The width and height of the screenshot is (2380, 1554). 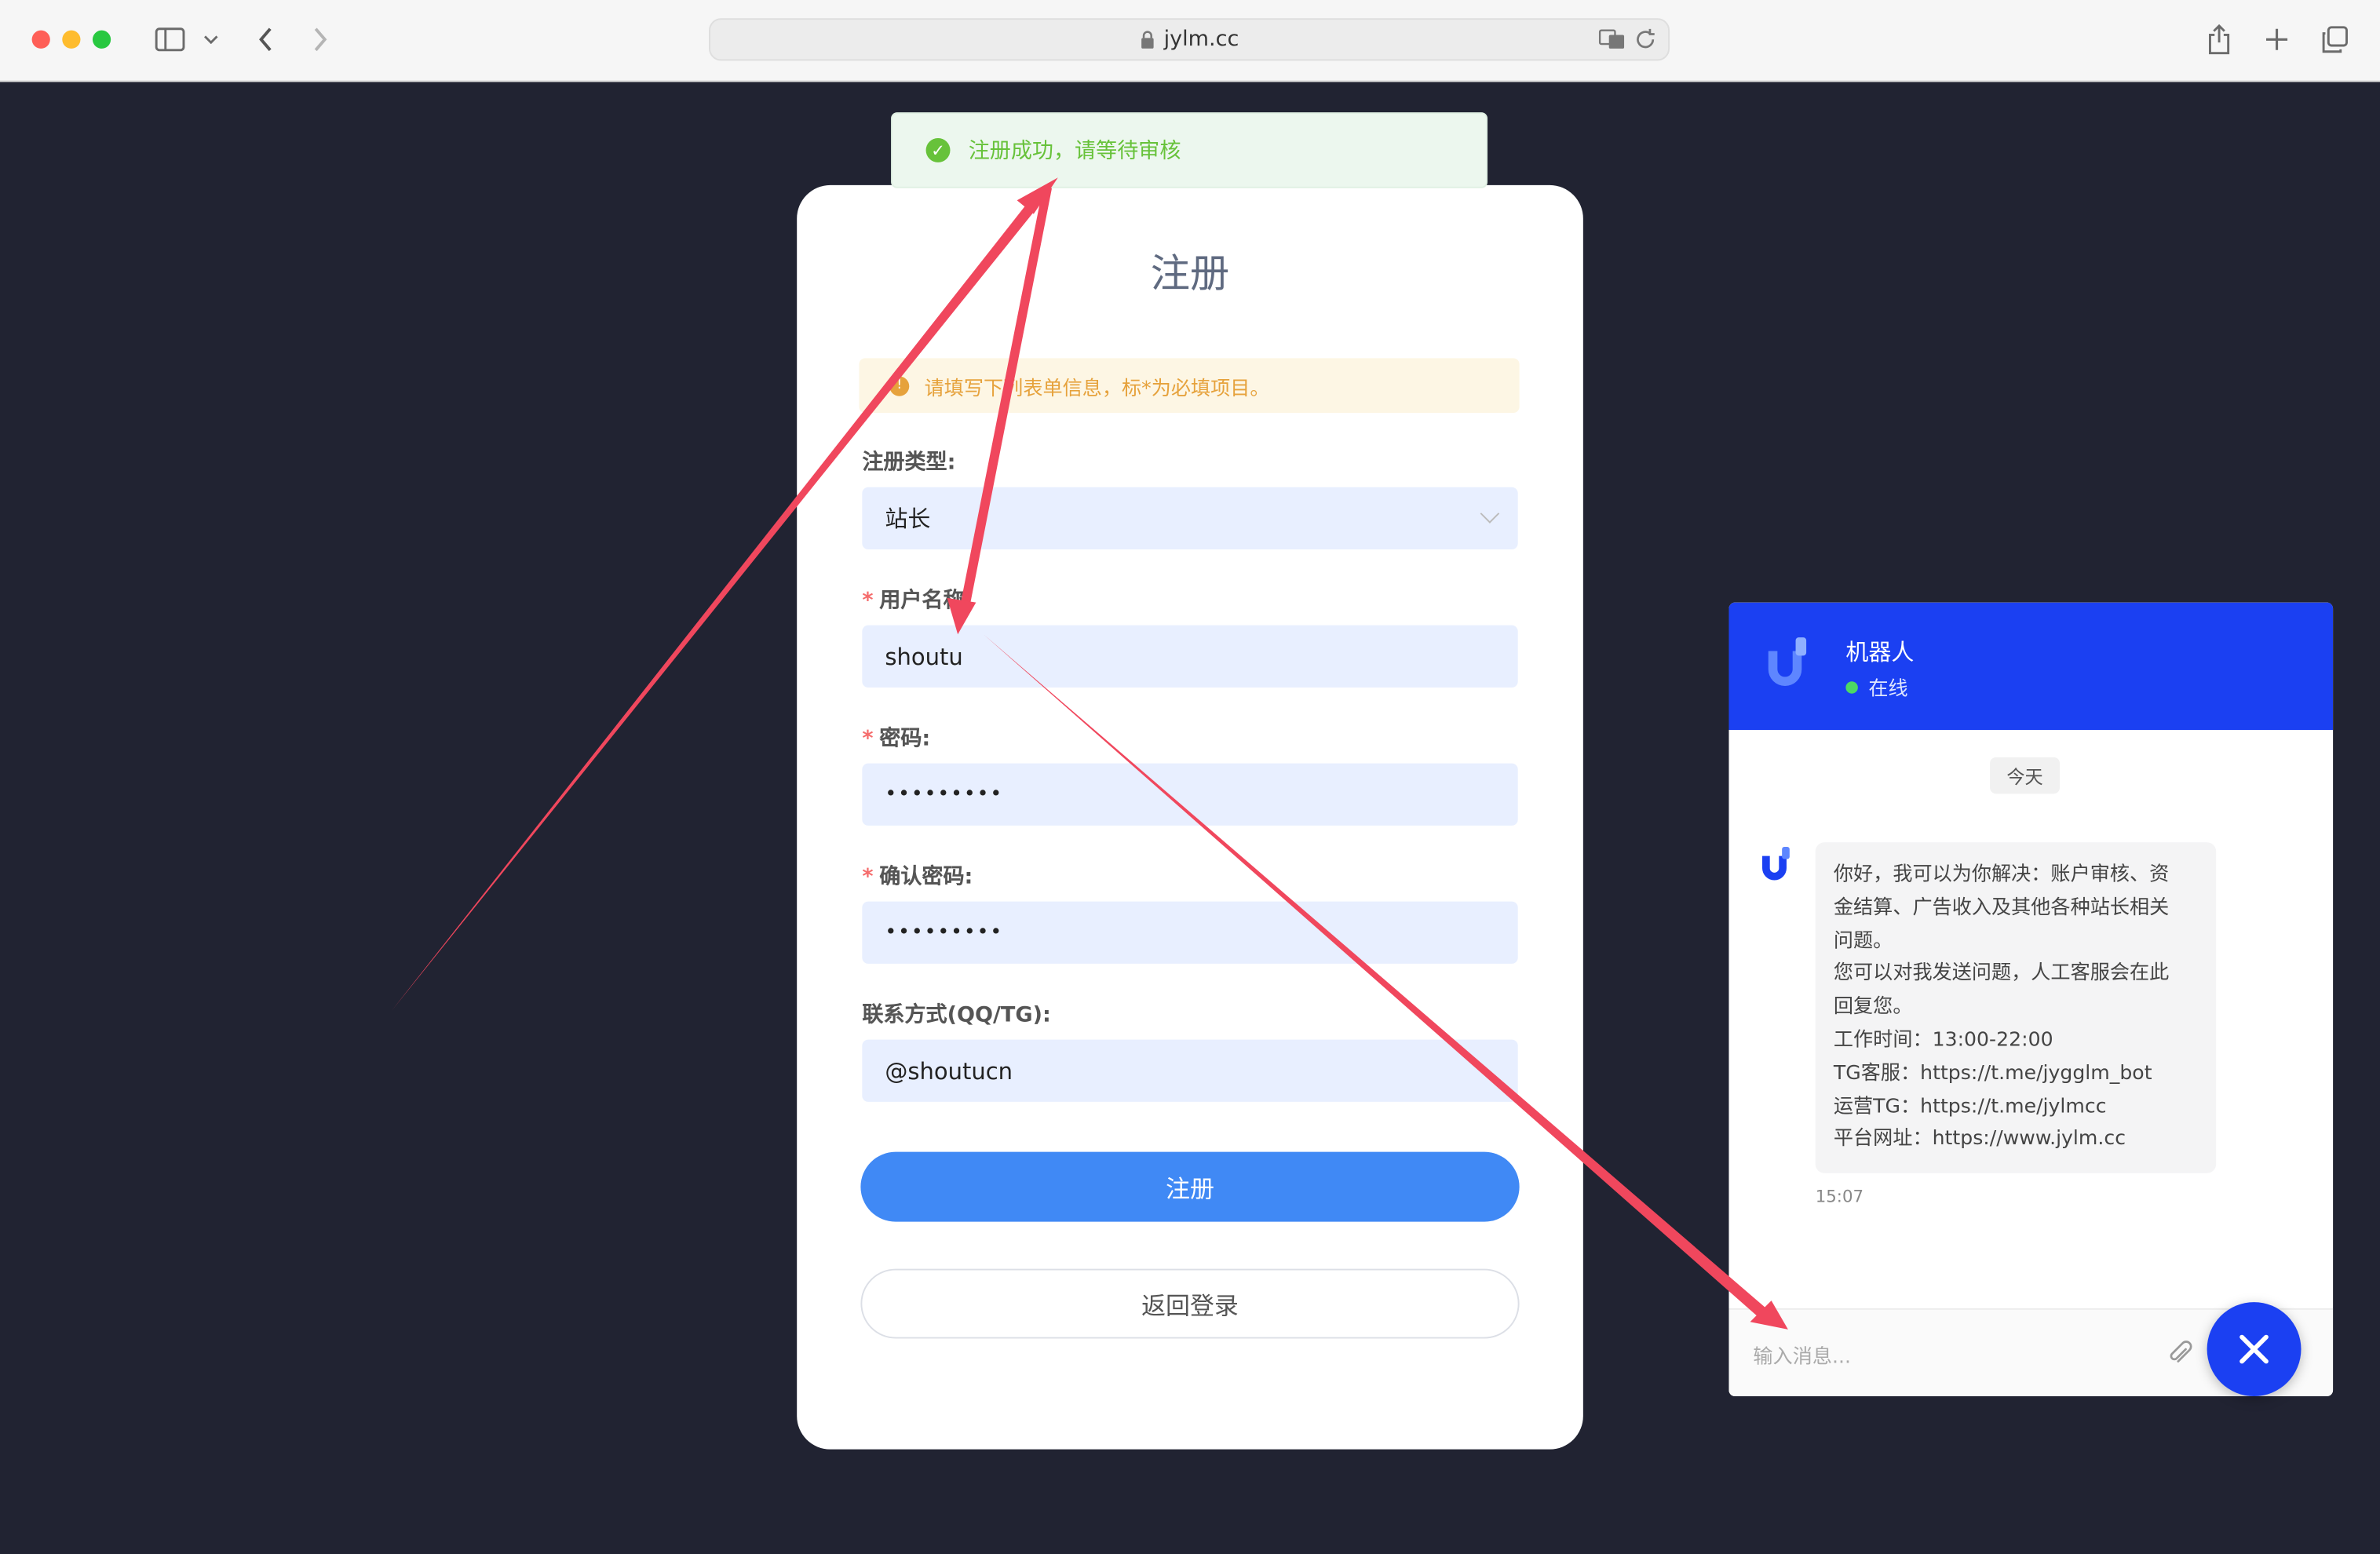 I want to click on form-notice: ! 请填写下列表单信息，标*为必填项目。, so click(x=1189, y=385).